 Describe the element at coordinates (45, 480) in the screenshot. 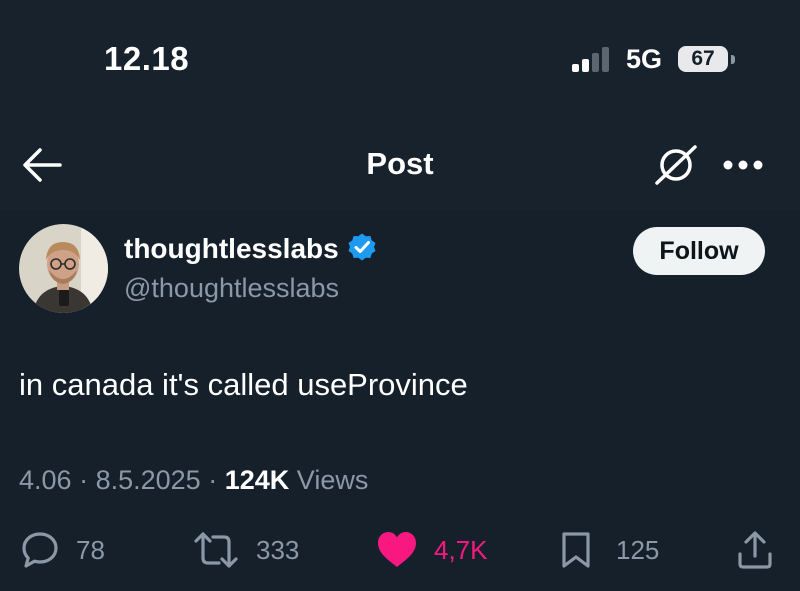

I see `tweet-time: 4.06` at that location.